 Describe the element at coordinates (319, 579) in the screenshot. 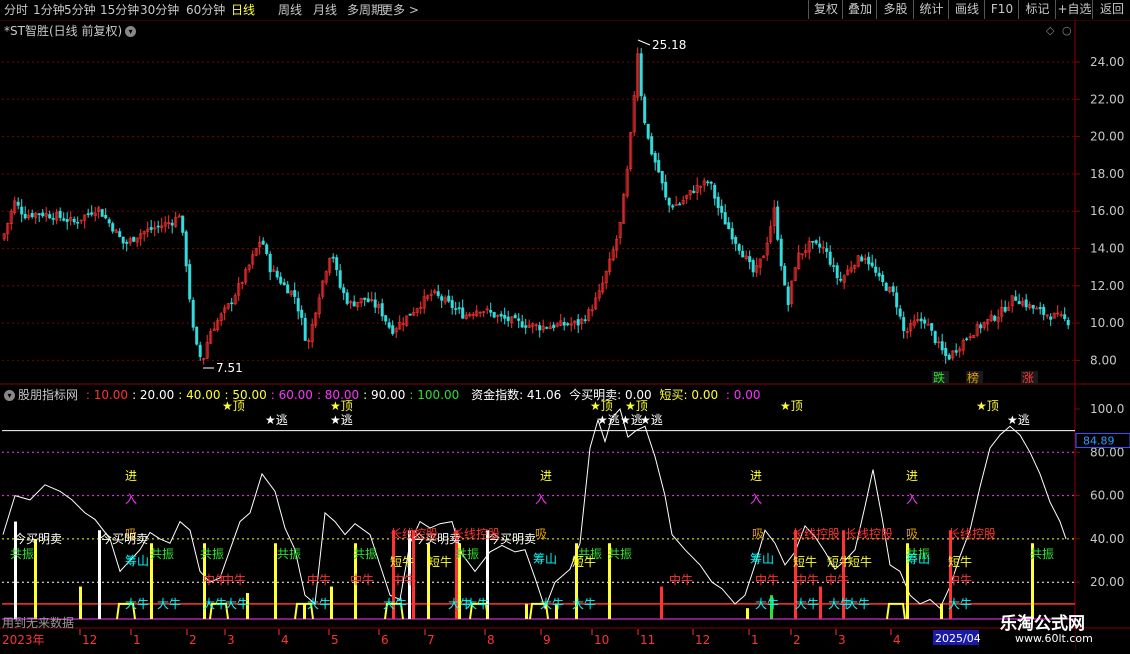

I see `signal-label-59: 中牛` at that location.